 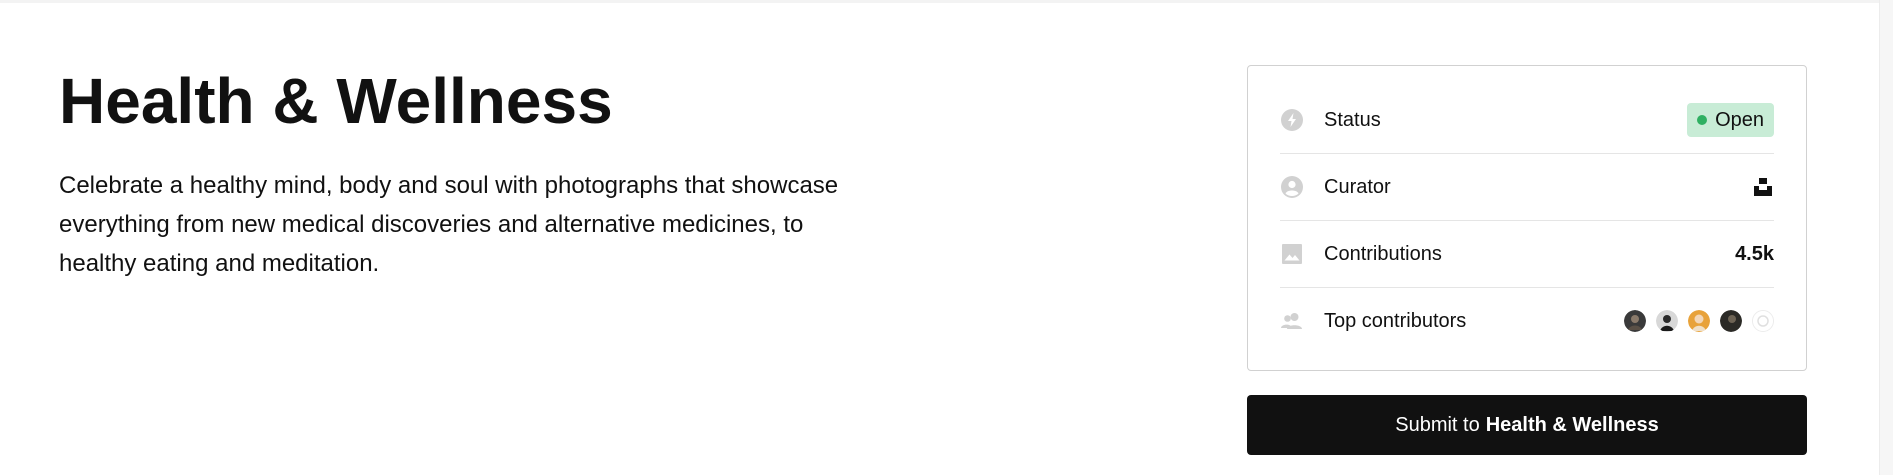 I want to click on people-icon, so click(x=1292, y=321).